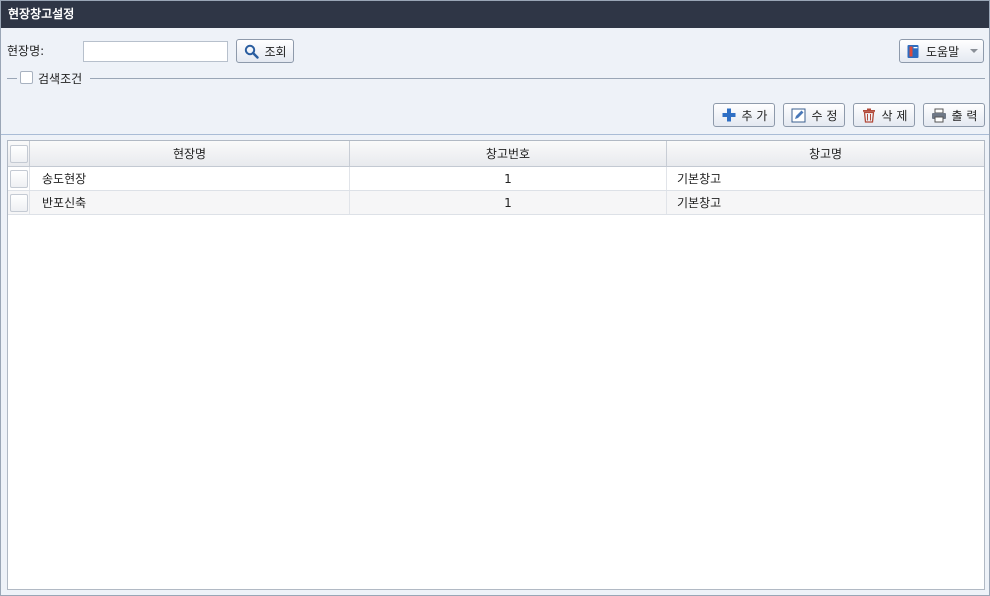 The image size is (990, 596). Describe the element at coordinates (894, 115) in the screenshot. I see `delete-button-label: 삭 제` at that location.